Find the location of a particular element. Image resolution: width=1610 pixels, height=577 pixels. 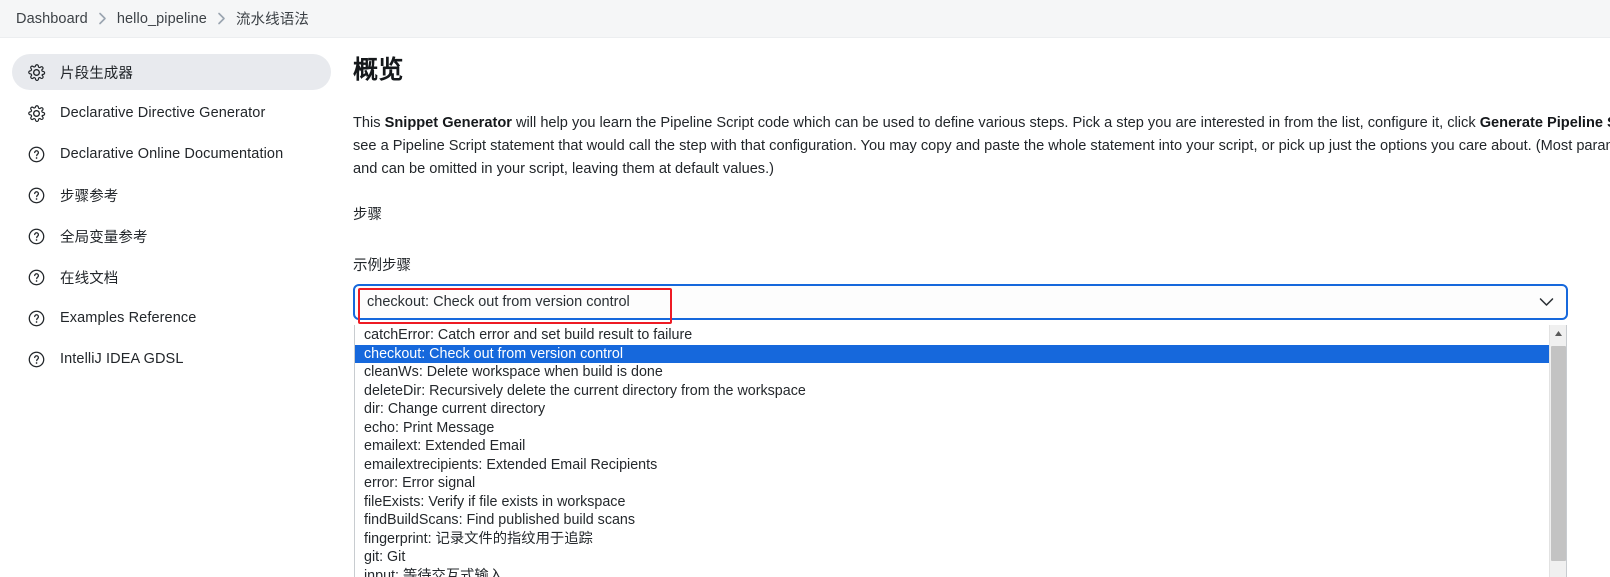

dropdown-option: error: Error signal is located at coordinates (952, 483).